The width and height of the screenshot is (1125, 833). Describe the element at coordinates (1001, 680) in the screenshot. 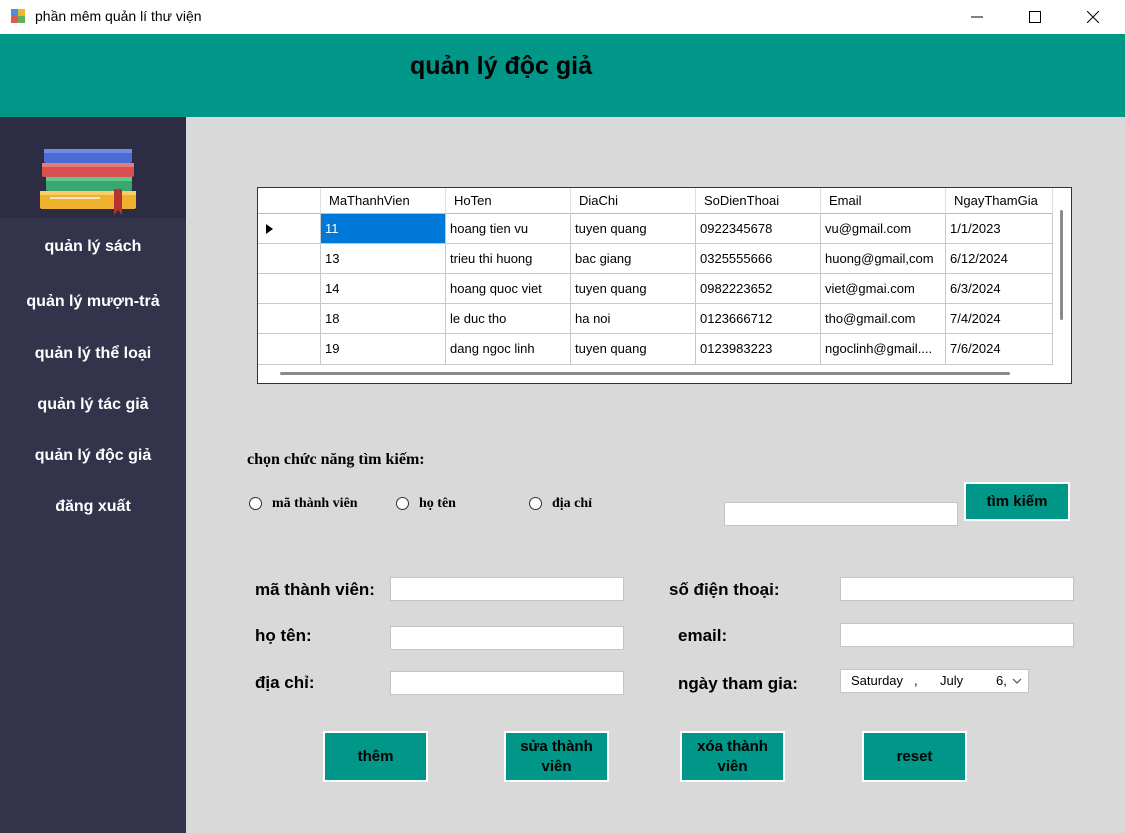

I see `date-day: 6,` at that location.